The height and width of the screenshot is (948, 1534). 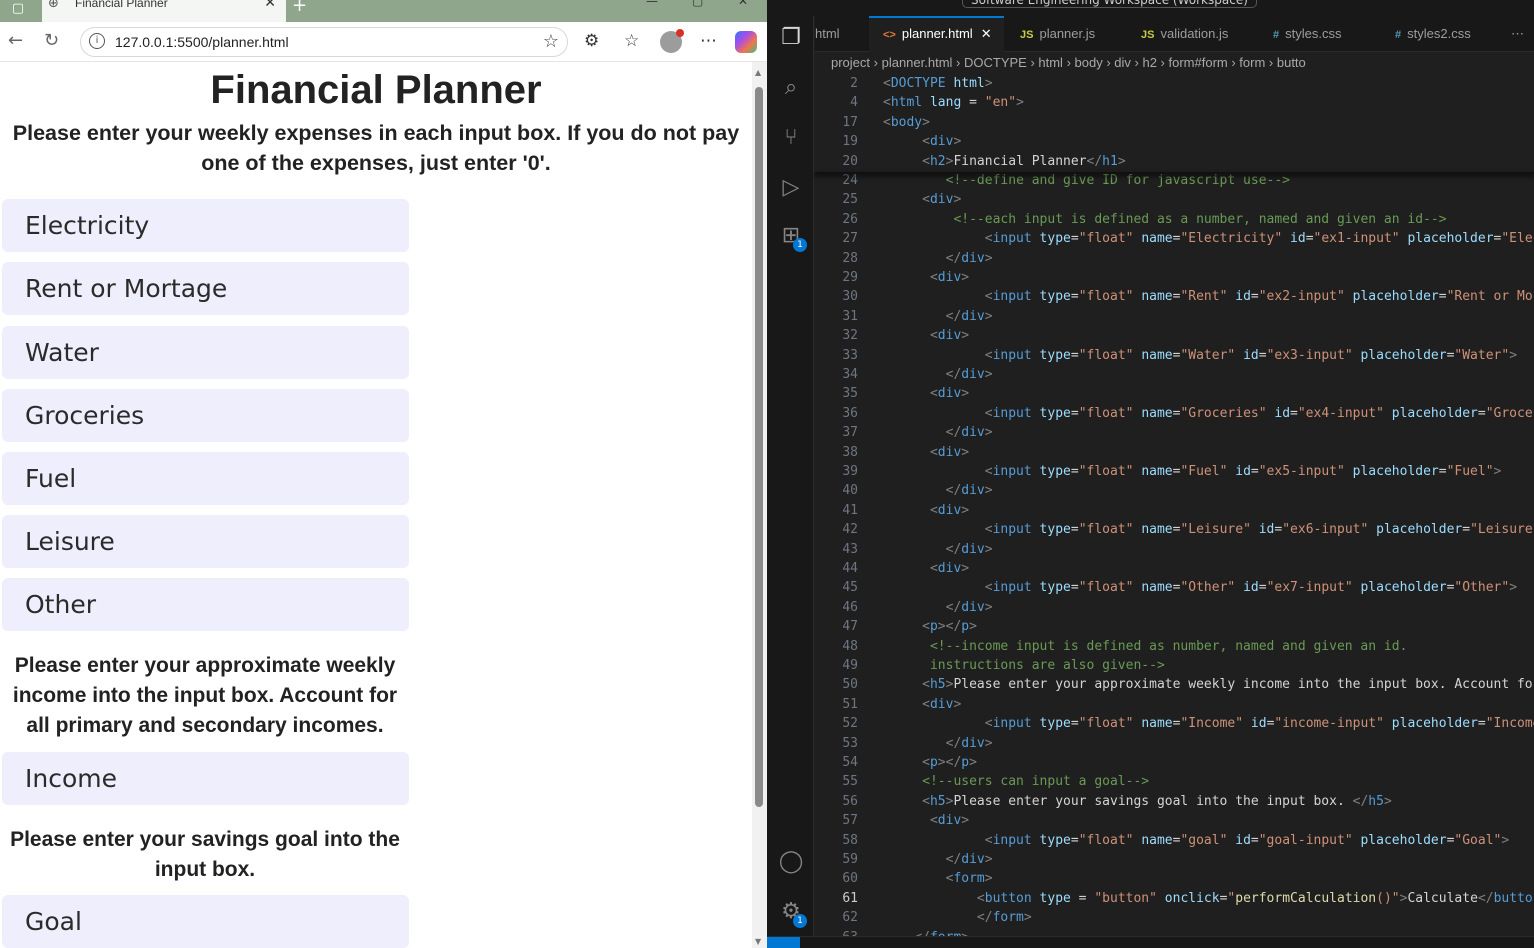 I want to click on code-line: 25 <div>, so click(x=1174, y=199).